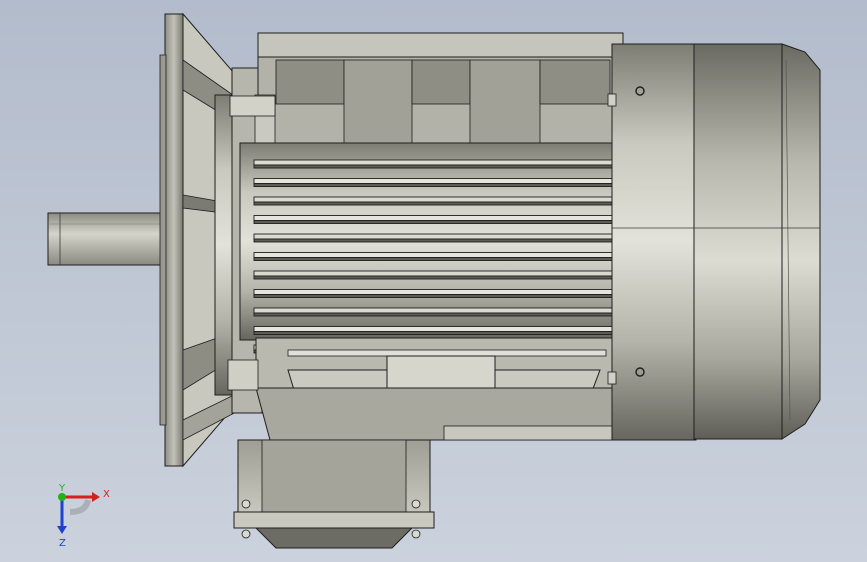 The height and width of the screenshot is (562, 867). What do you see at coordinates (62, 543) in the screenshot?
I see `z-axis-label: Z` at bounding box center [62, 543].